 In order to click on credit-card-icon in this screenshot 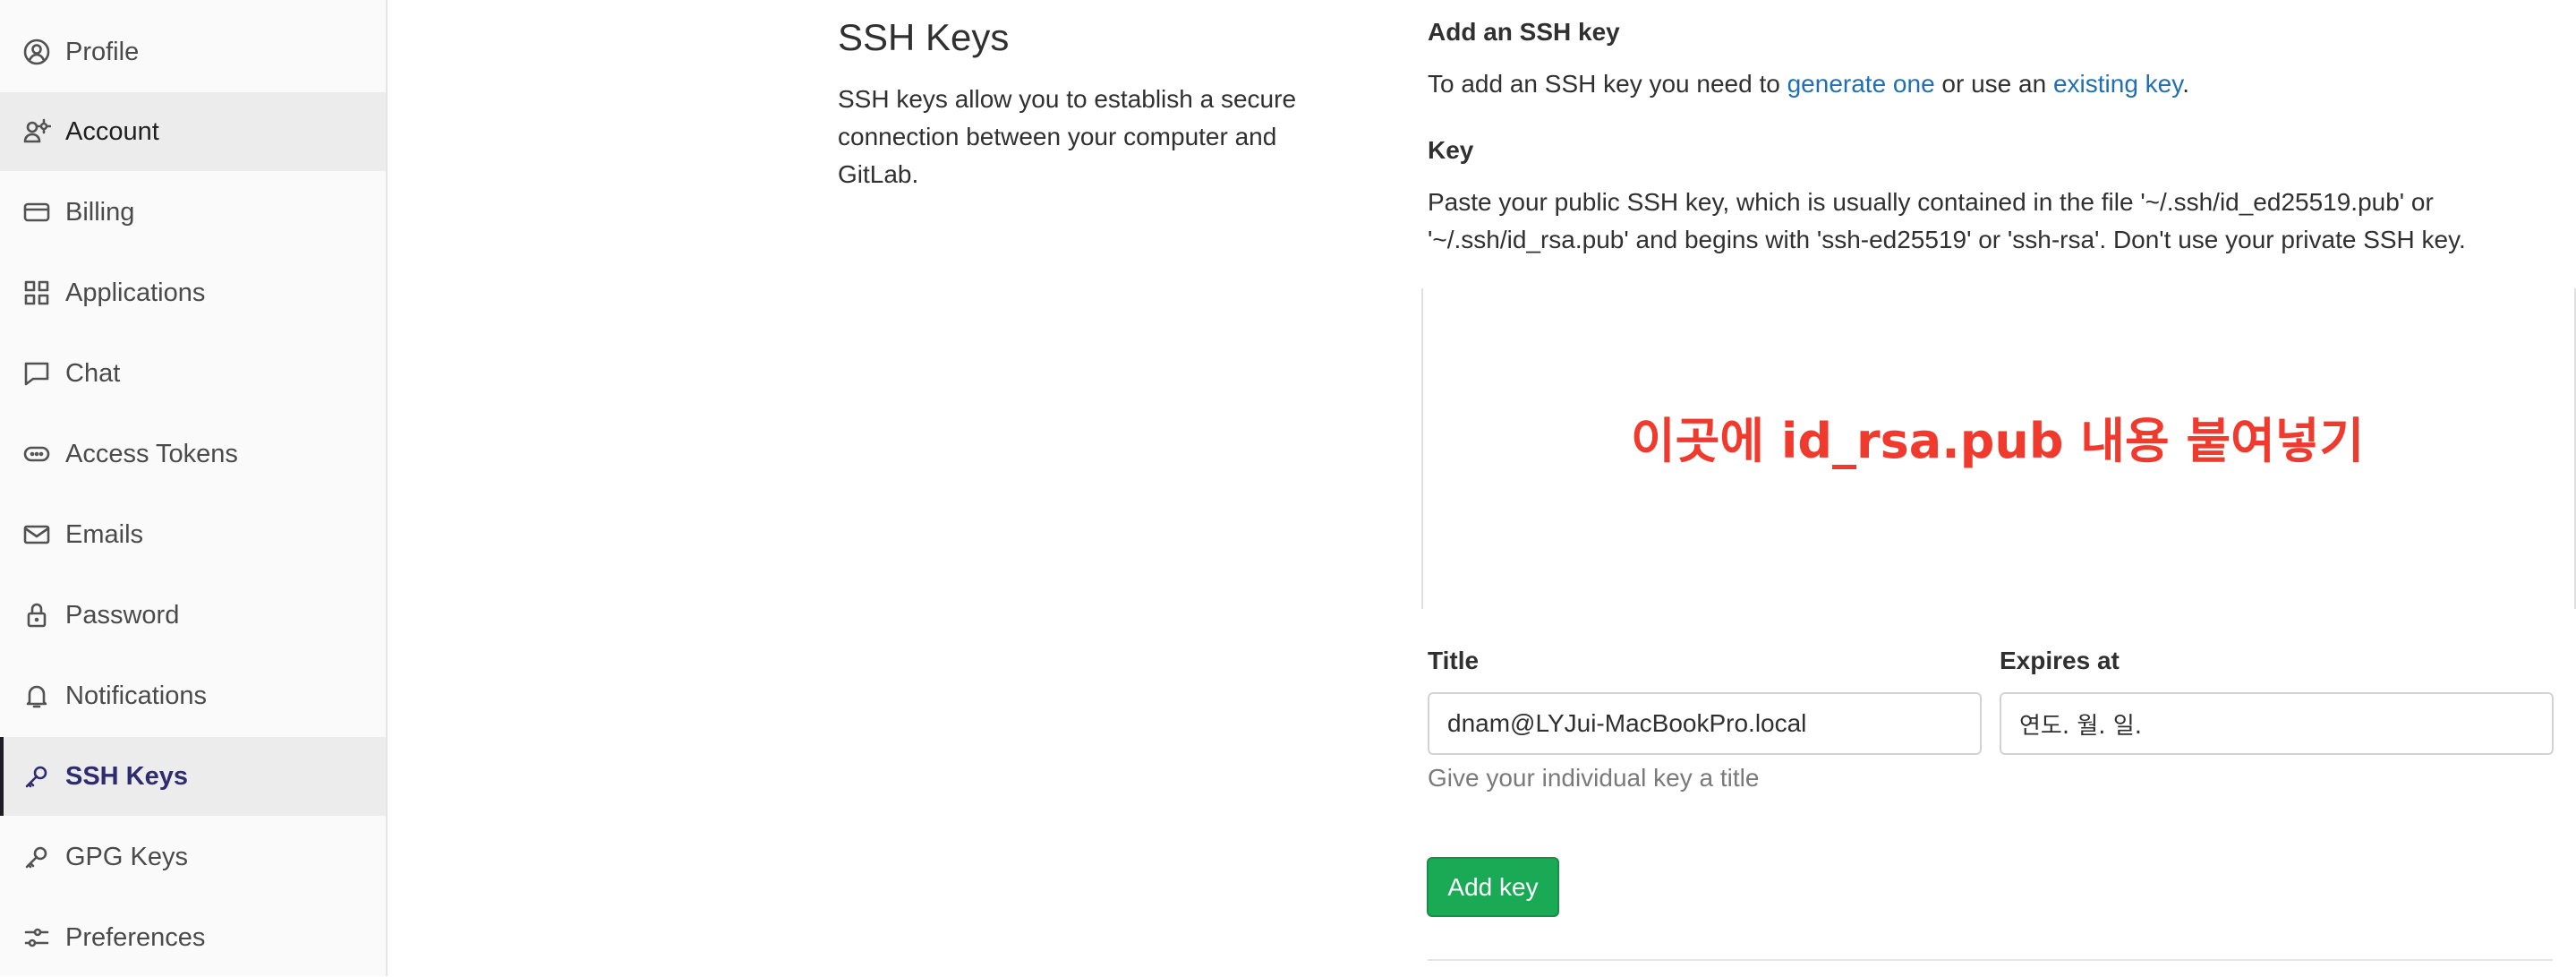, I will do `click(36, 213)`.